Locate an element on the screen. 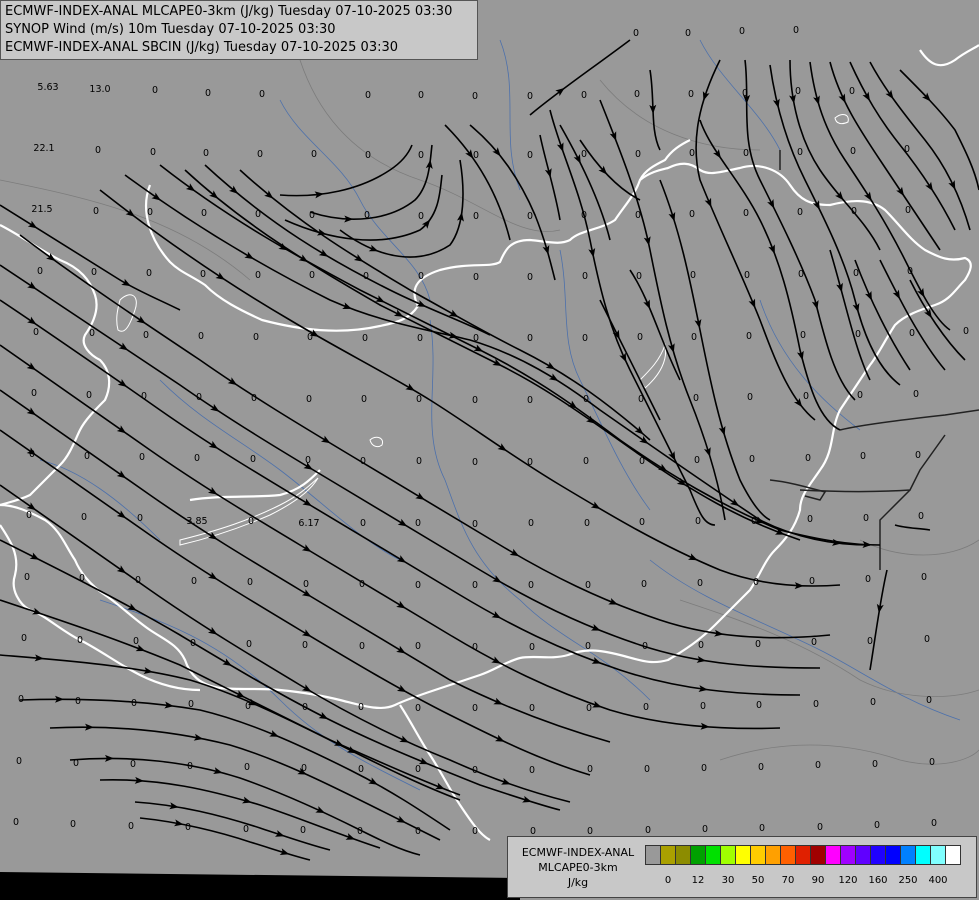 The image size is (979, 900). legend-tick-label: 90 is located at coordinates (818, 880).